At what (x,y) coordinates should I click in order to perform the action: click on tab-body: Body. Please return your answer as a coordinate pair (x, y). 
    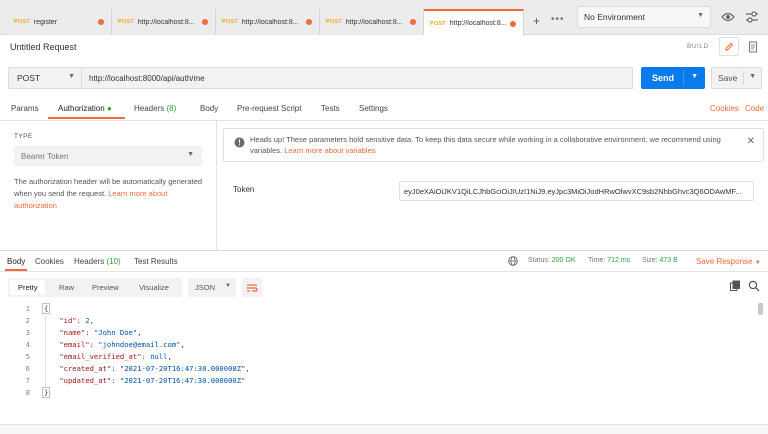
    Looking at the image, I should click on (209, 108).